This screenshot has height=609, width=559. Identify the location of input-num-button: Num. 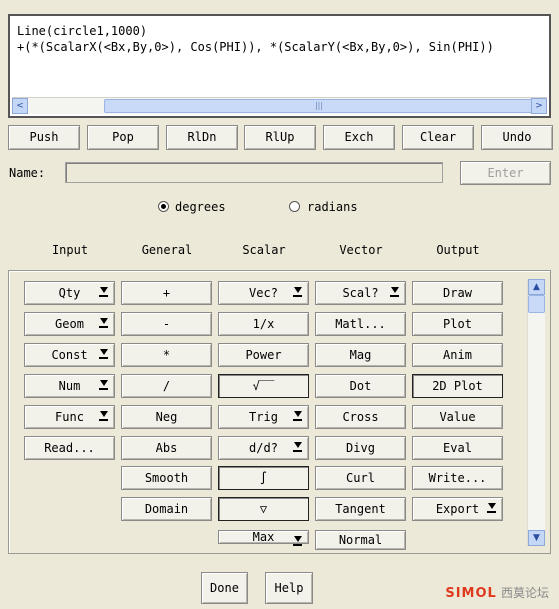
(69, 386).